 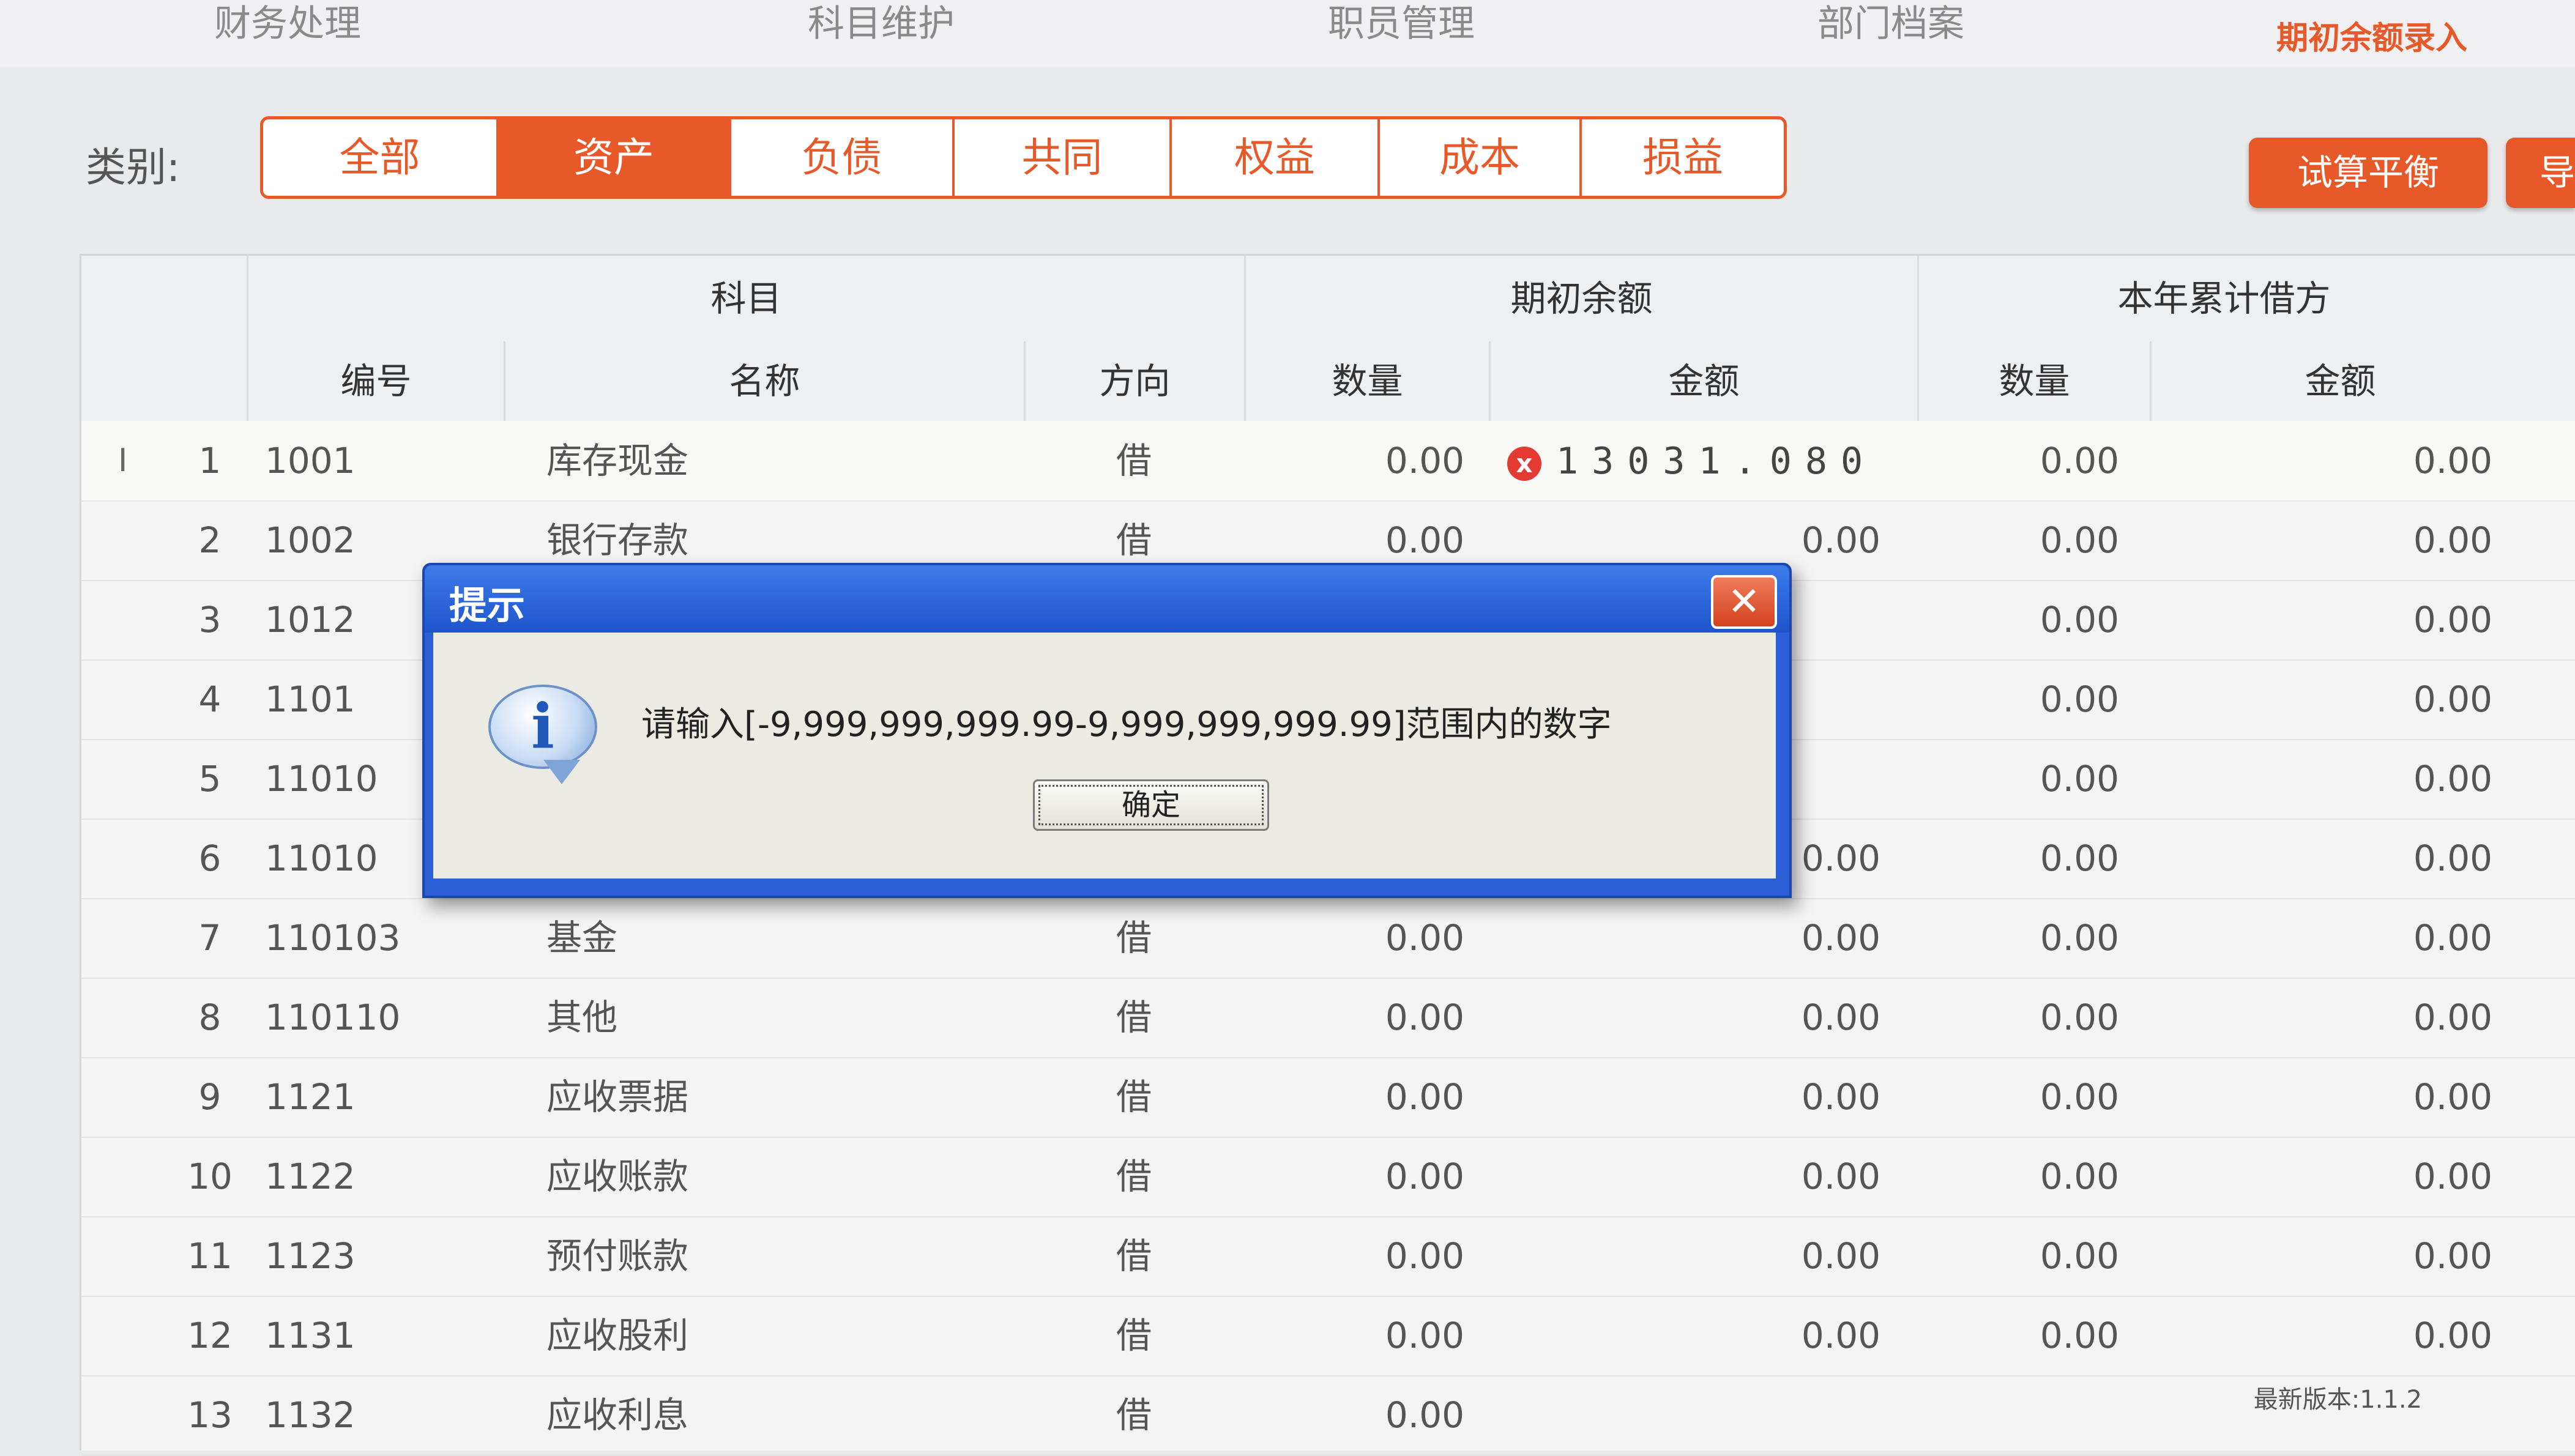 What do you see at coordinates (210, 1415) in the screenshot?
I see `row-index: 13` at bounding box center [210, 1415].